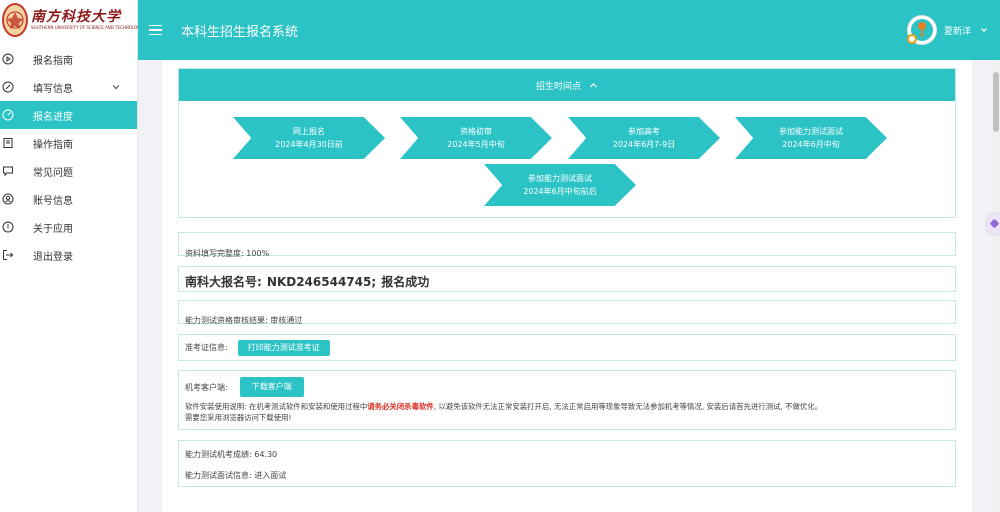 Image resolution: width=1000 pixels, height=512 pixels. What do you see at coordinates (206, 387) in the screenshot?
I see `exam-client-label: 机考客户端:` at bounding box center [206, 387].